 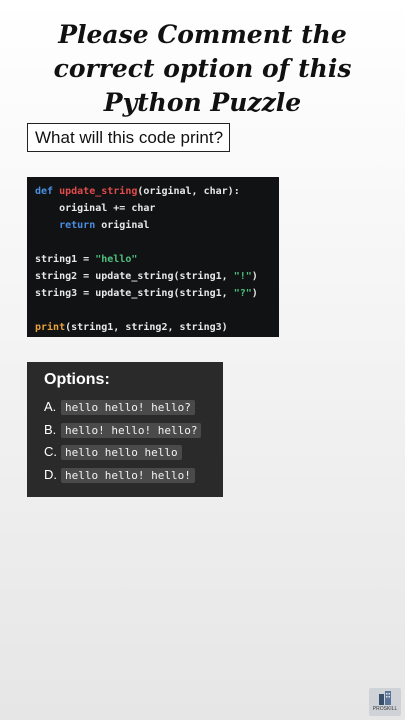 What do you see at coordinates (131, 327) in the screenshot?
I see `code-line-9: print(string1, string2, string3)` at bounding box center [131, 327].